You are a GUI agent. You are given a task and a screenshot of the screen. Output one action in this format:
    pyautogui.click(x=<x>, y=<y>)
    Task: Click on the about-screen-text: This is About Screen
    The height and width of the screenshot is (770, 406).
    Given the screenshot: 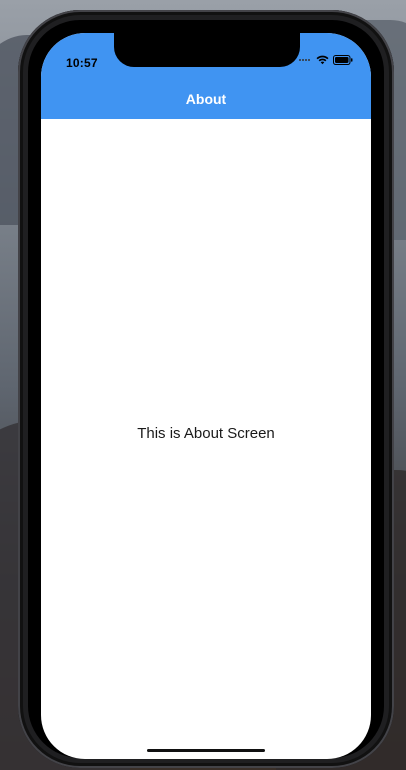 What is the action you would take?
    pyautogui.click(x=206, y=433)
    